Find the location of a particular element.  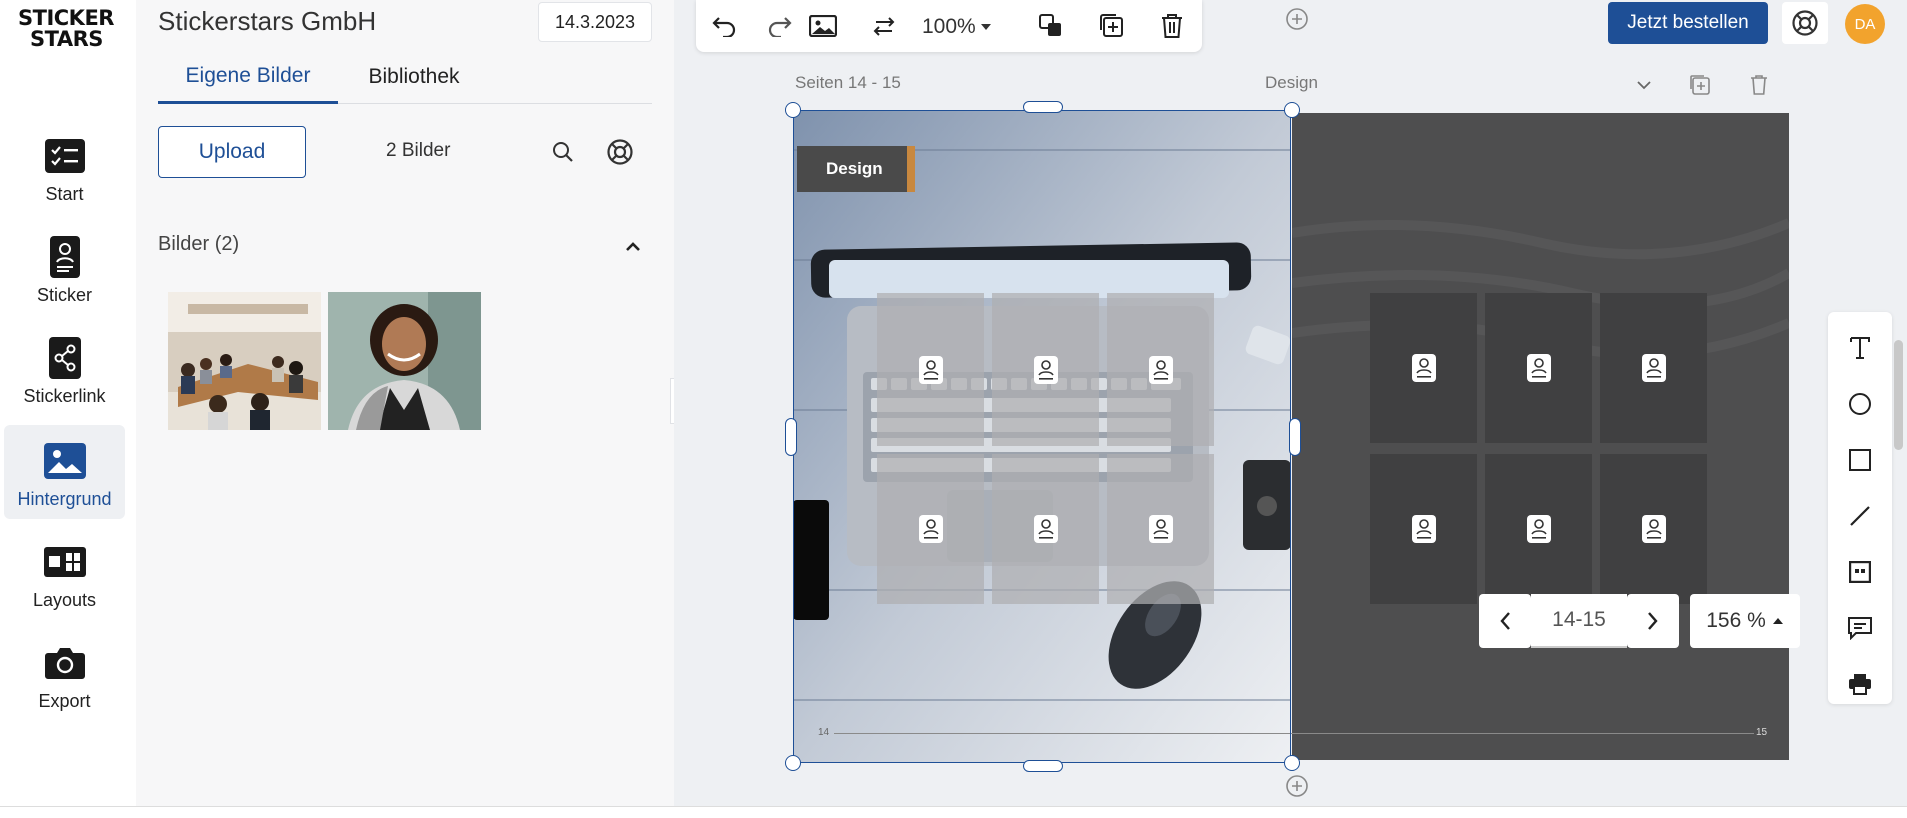

replace-image-button is located at coordinates (823, 26).